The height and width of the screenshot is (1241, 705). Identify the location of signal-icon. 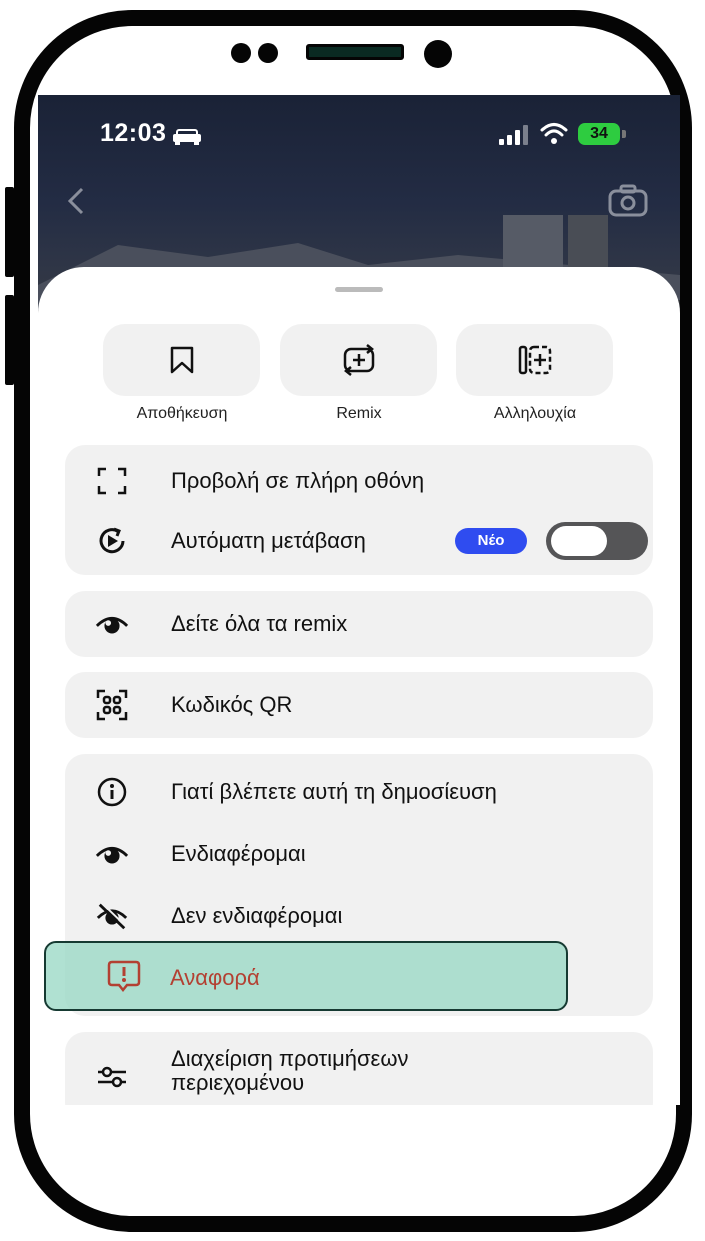
(513, 135).